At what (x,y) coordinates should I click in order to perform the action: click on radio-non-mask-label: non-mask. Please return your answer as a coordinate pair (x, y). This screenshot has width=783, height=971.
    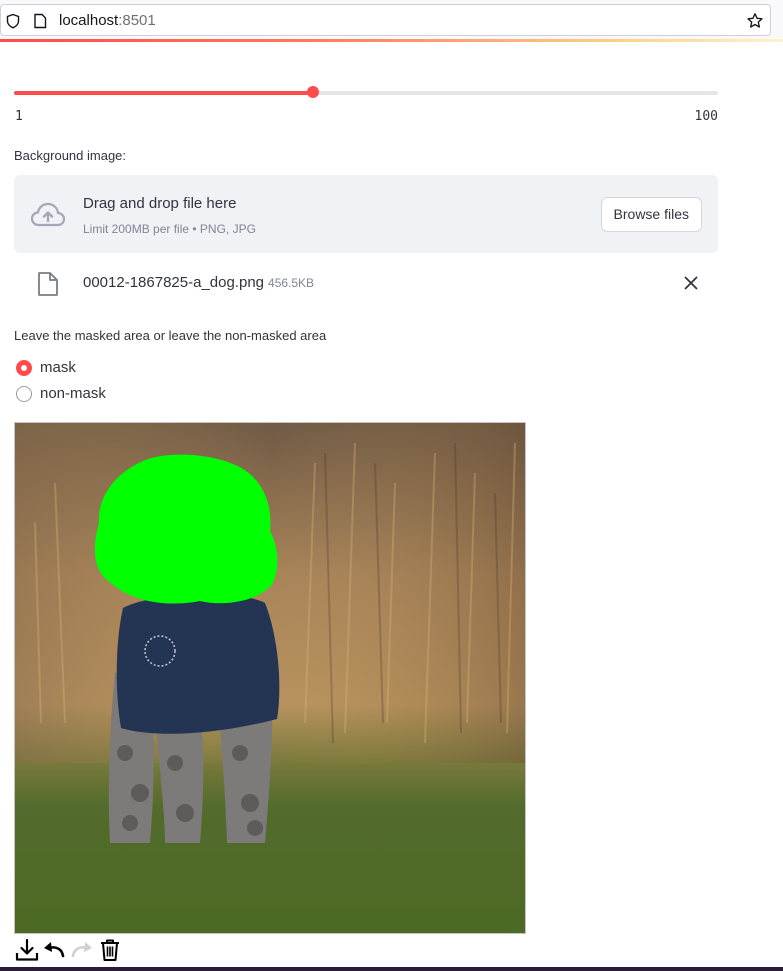
    Looking at the image, I should click on (73, 393).